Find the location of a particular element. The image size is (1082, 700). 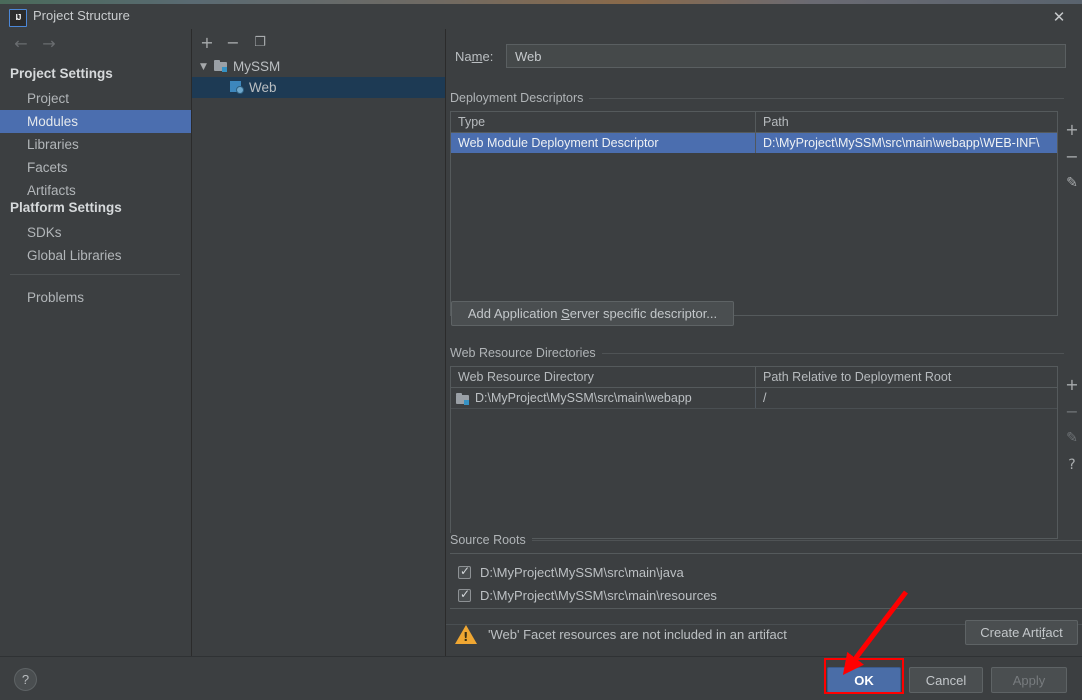

web-module-icon is located at coordinates (237, 87).